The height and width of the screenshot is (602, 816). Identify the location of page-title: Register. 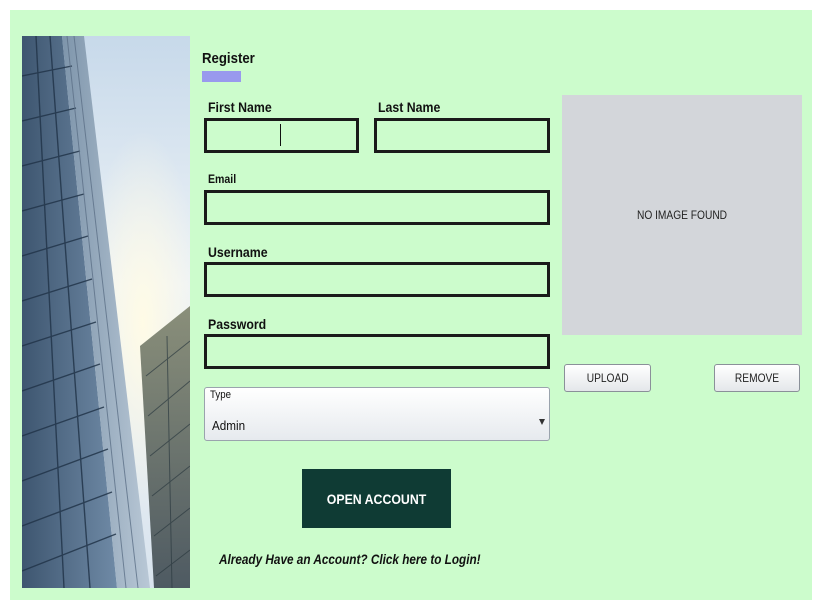
(228, 58).